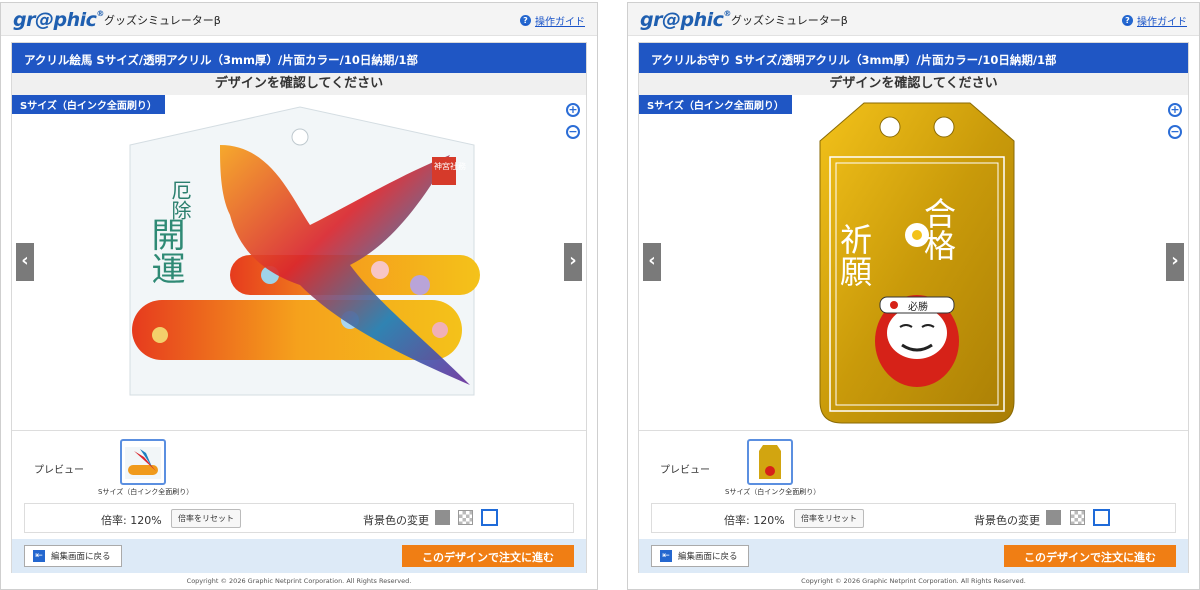  I want to click on size-label: Sサイズ（白インク全面刷り）, so click(715, 104).